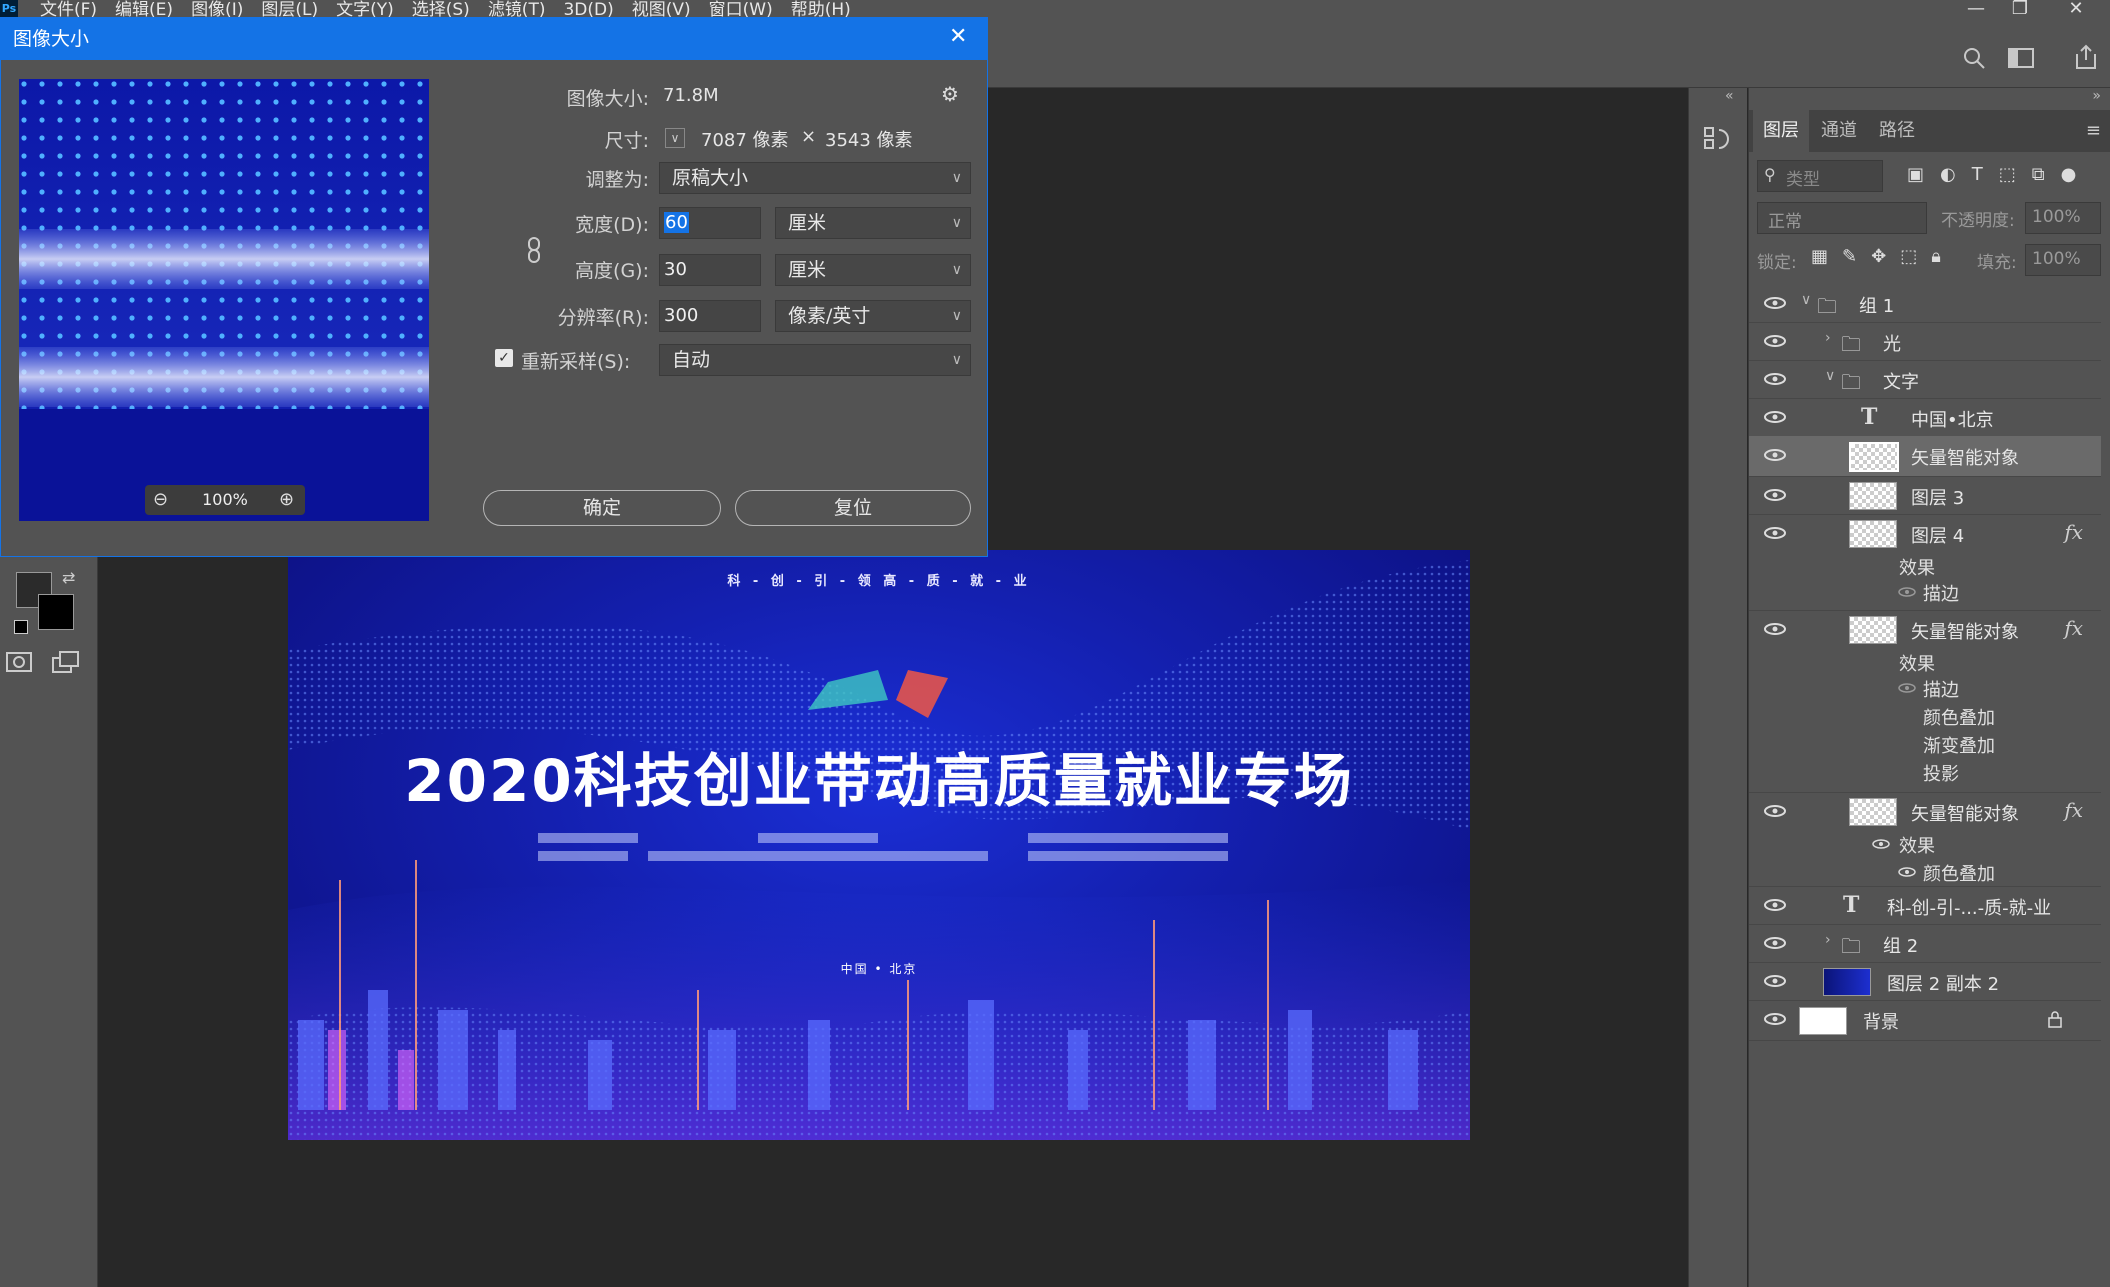 The width and height of the screenshot is (2110, 1287). Describe the element at coordinates (1974, 58) in the screenshot. I see `search-icon` at that location.